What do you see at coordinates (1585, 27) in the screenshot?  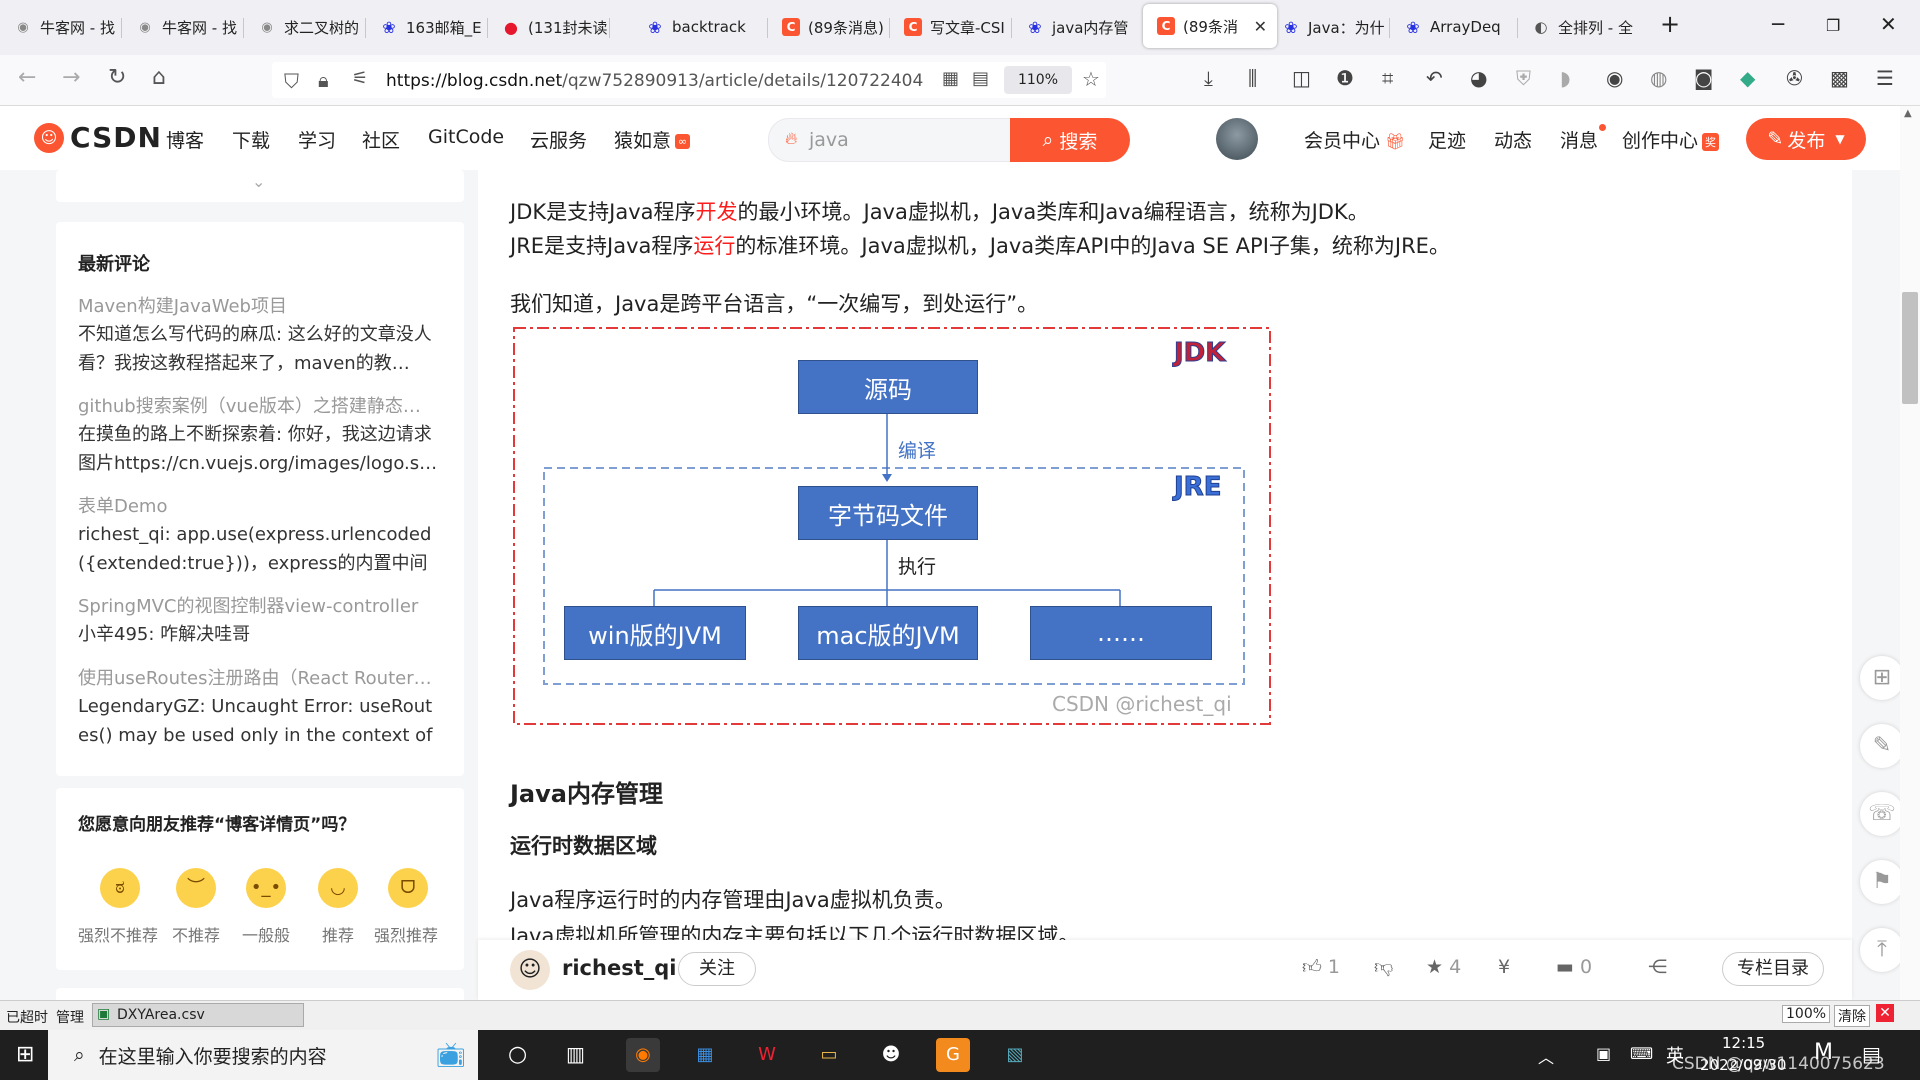 I see `browser-tab: ◐ 全排列 - 全` at bounding box center [1585, 27].